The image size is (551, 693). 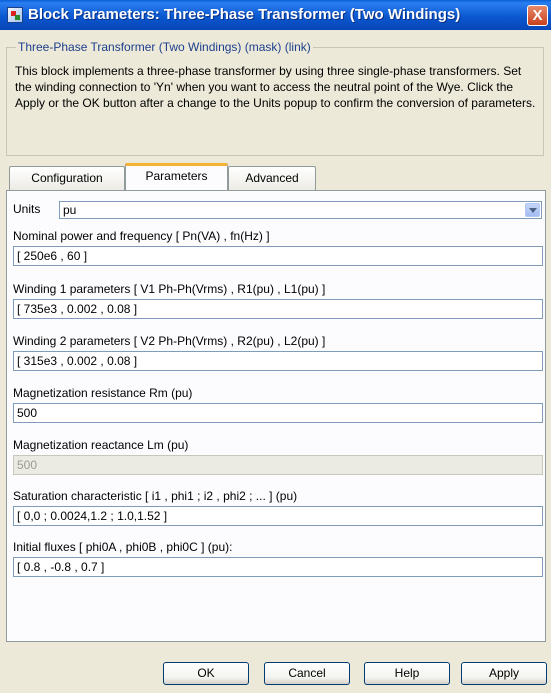 What do you see at coordinates (307, 673) in the screenshot?
I see `cancel-button: Cancel` at bounding box center [307, 673].